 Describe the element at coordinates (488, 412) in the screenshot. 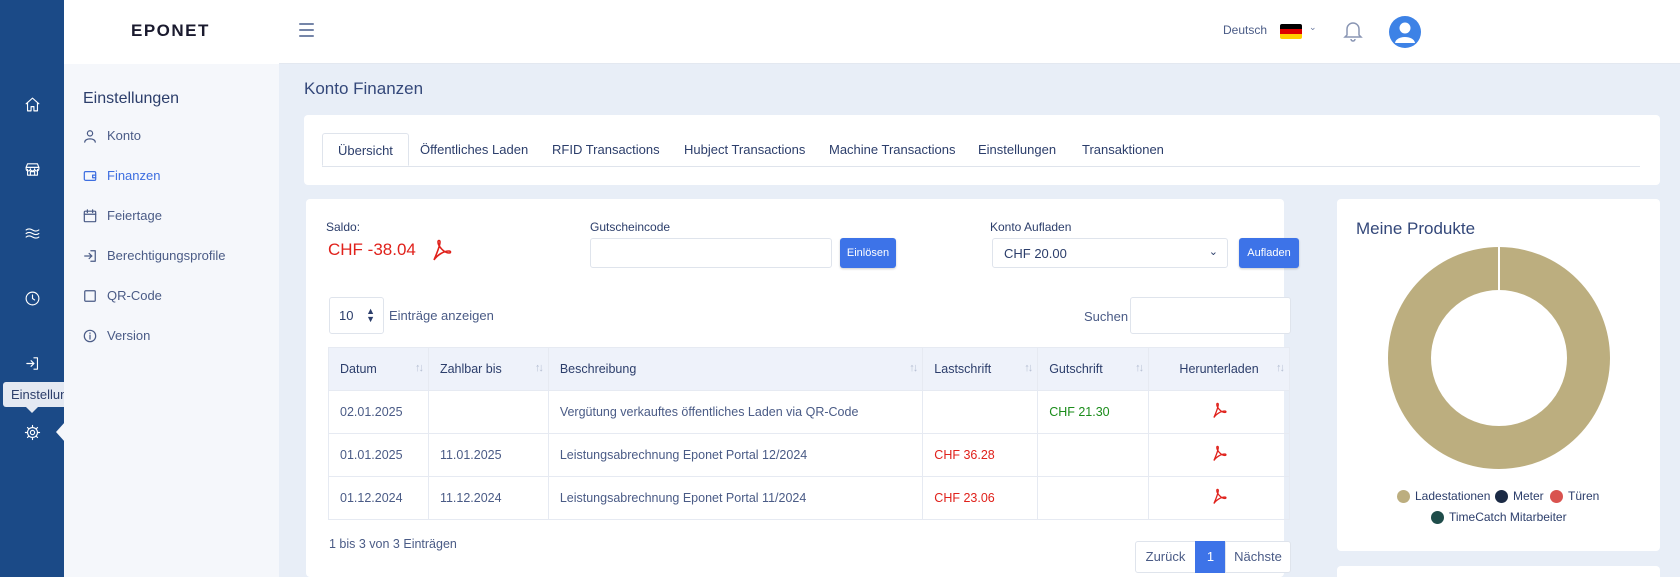

I see `cell-zahlbar` at that location.